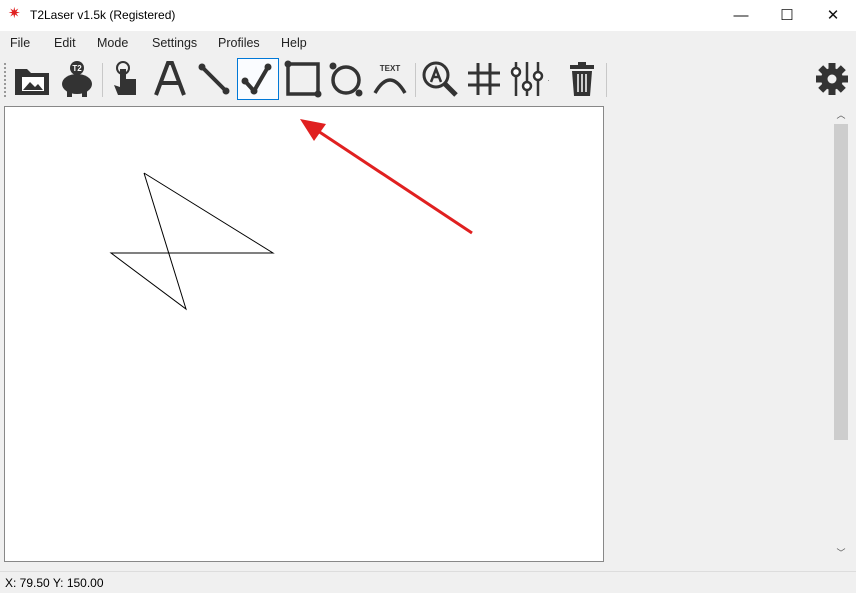  I want to click on trash-icon, so click(582, 79).